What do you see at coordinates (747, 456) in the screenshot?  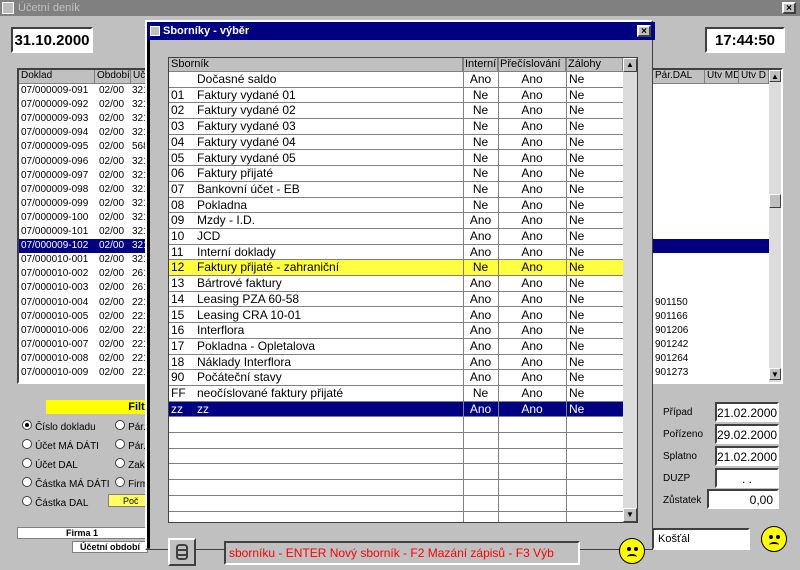 I see `splatno-field: 21.02.2000` at bounding box center [747, 456].